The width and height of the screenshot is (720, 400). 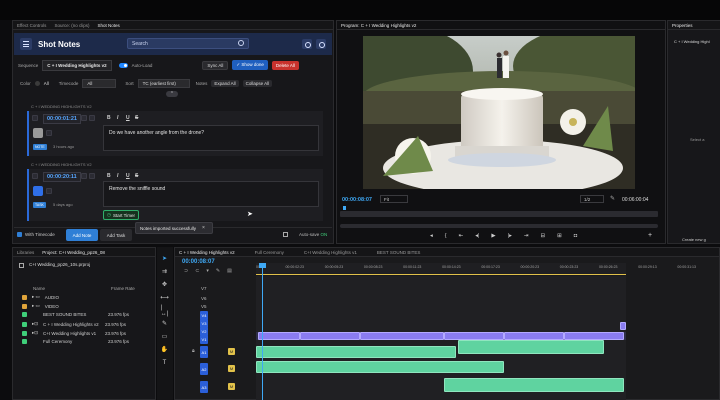 What do you see at coordinates (207, 271) in the screenshot?
I see `add-marker-icon: ▾` at bounding box center [207, 271].